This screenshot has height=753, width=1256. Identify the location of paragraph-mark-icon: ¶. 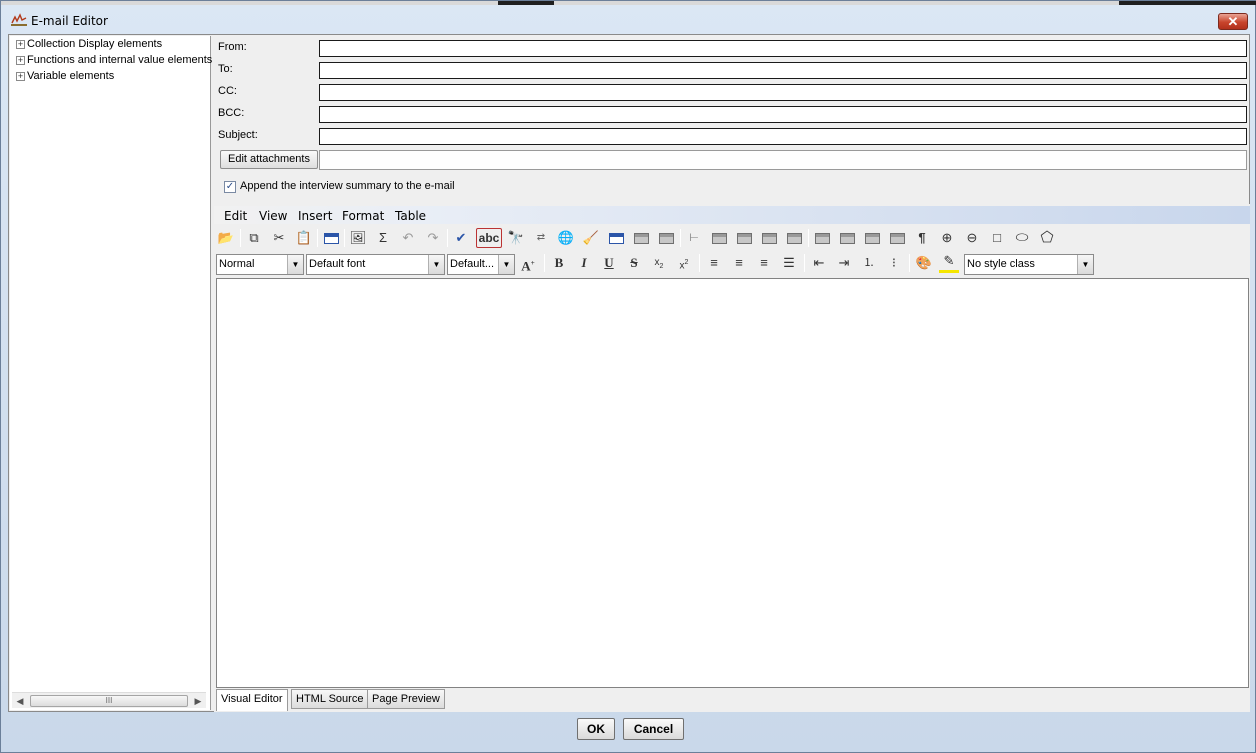
(922, 238).